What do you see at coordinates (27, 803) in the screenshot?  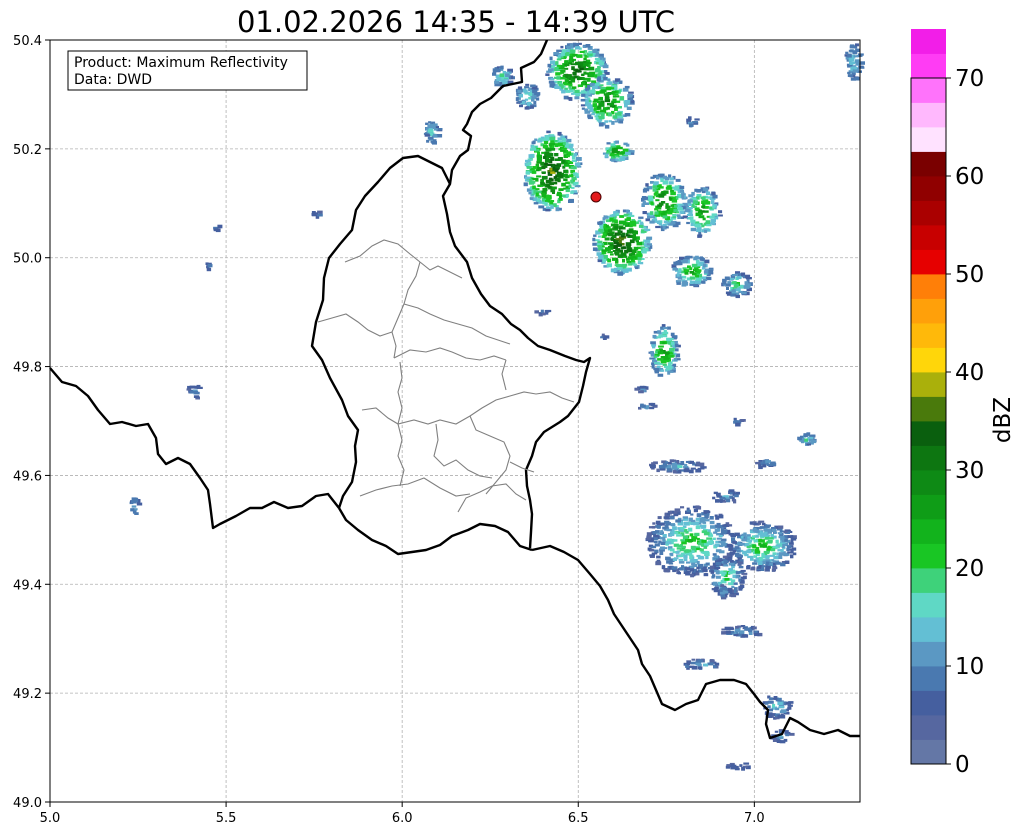 I see `y-tick-label: 49.0` at bounding box center [27, 803].